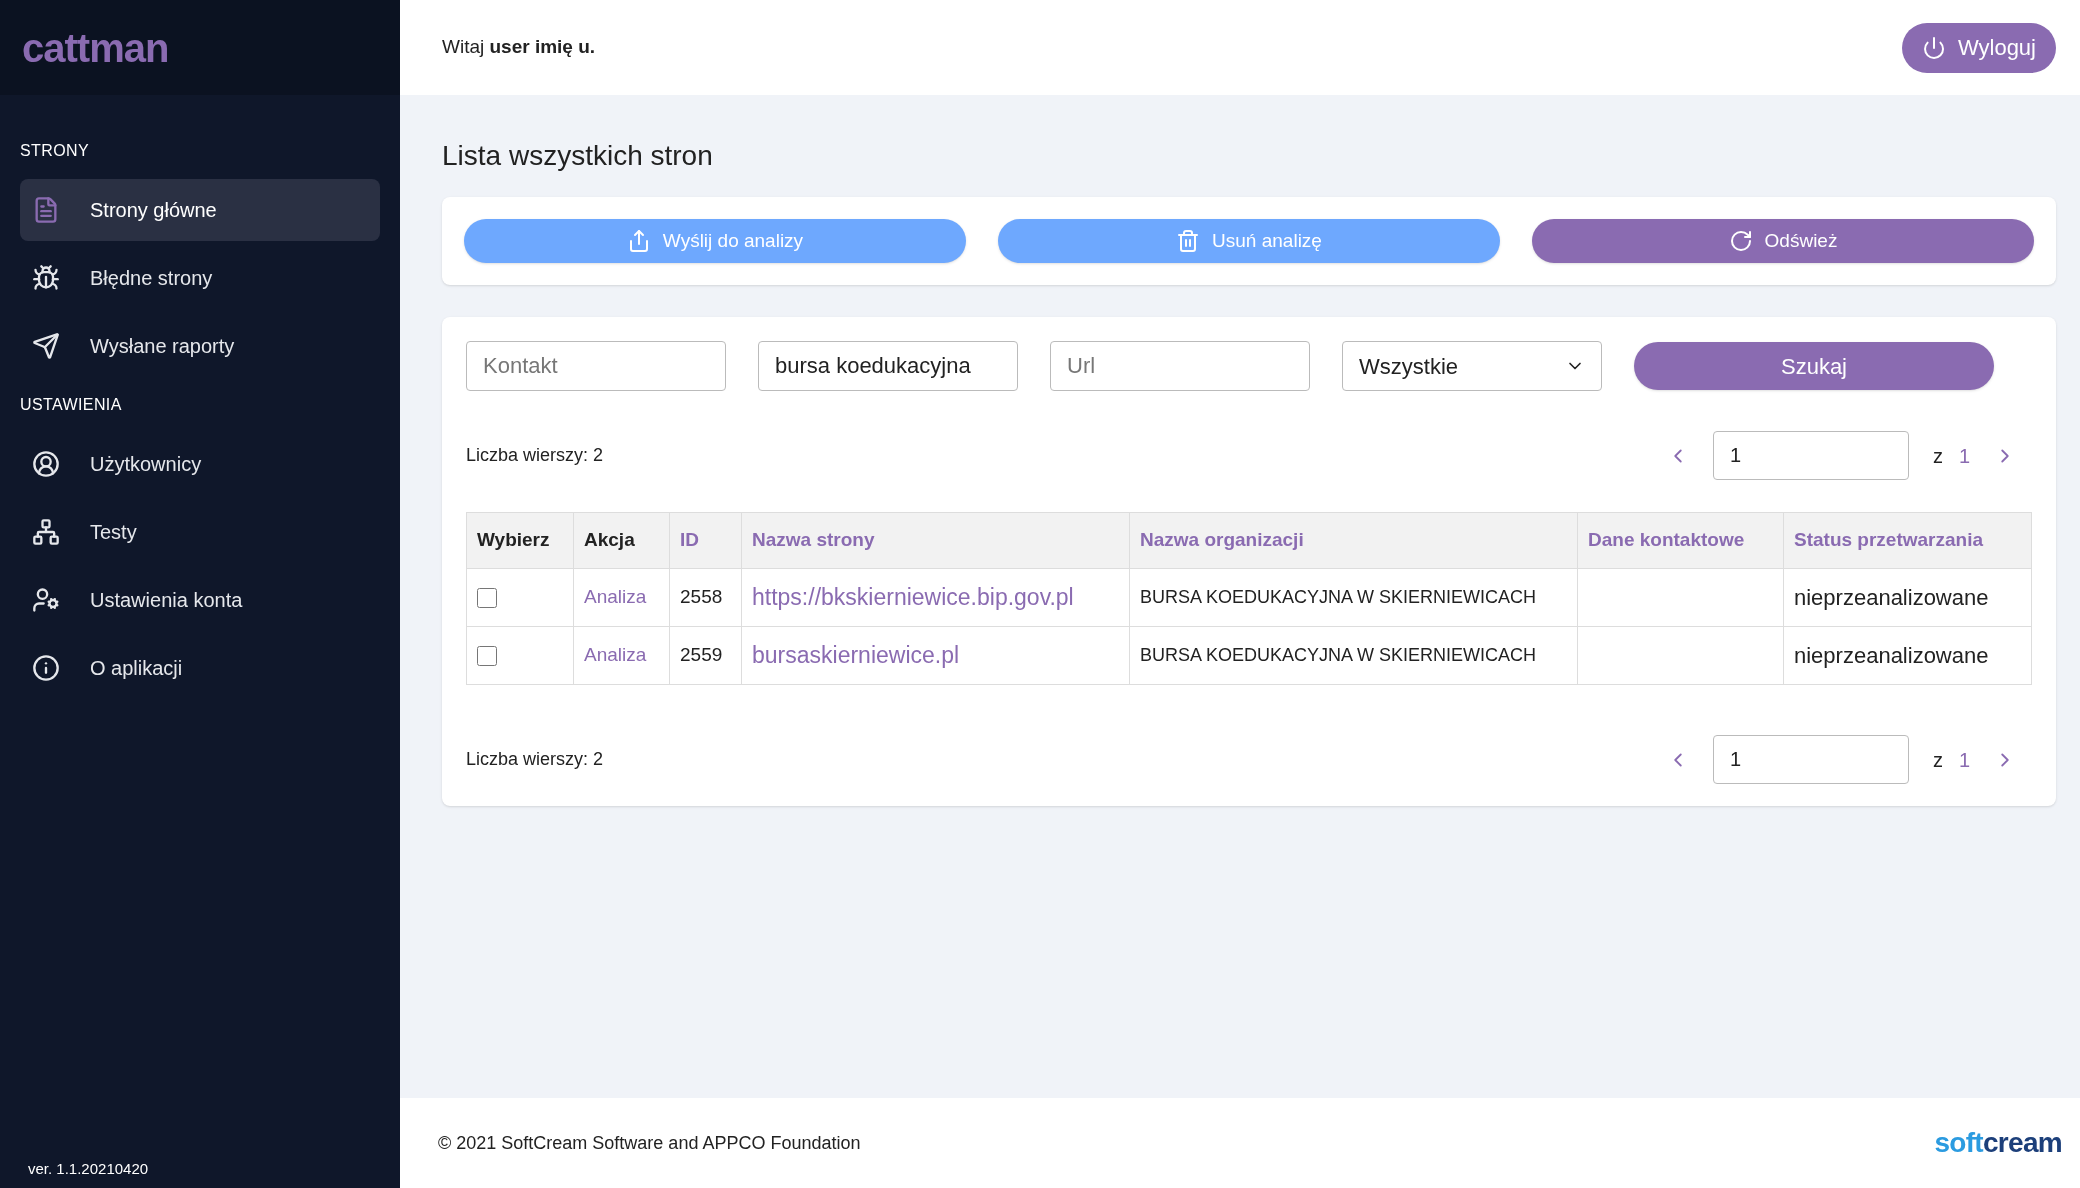  Describe the element at coordinates (200, 600) in the screenshot. I see `sidebar-item: Ustawienia konta` at that location.